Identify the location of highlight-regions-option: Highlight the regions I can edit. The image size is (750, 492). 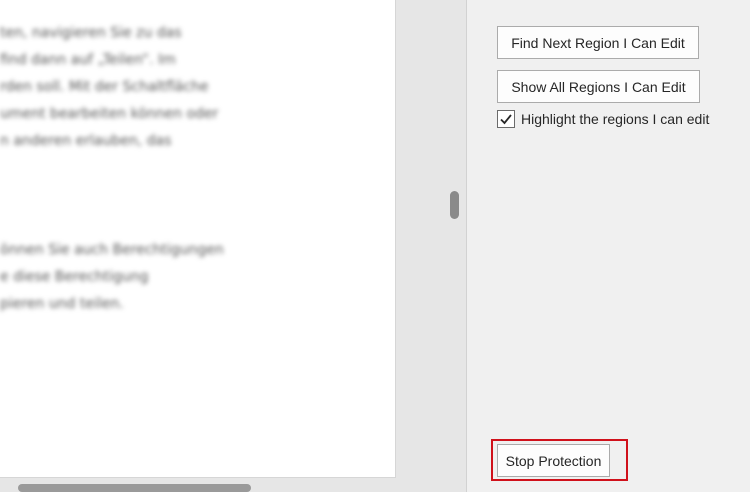
(603, 119).